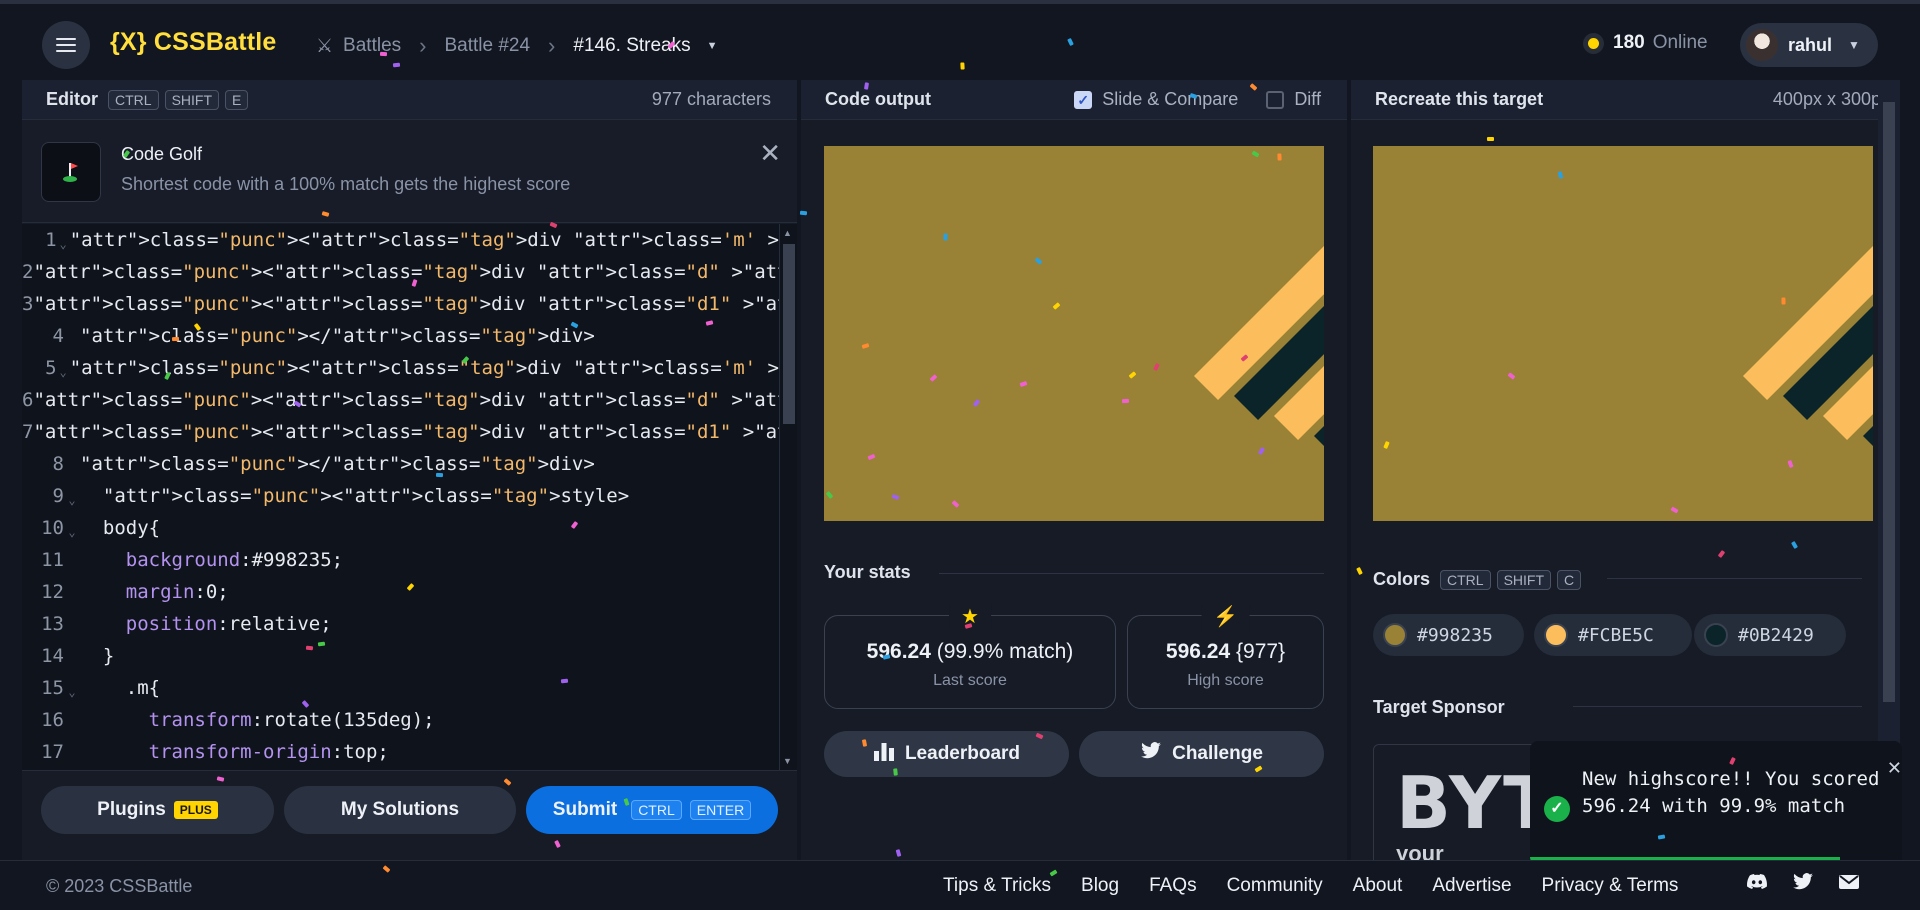 The height and width of the screenshot is (910, 1920). I want to click on footer-link-about: About, so click(1378, 886).